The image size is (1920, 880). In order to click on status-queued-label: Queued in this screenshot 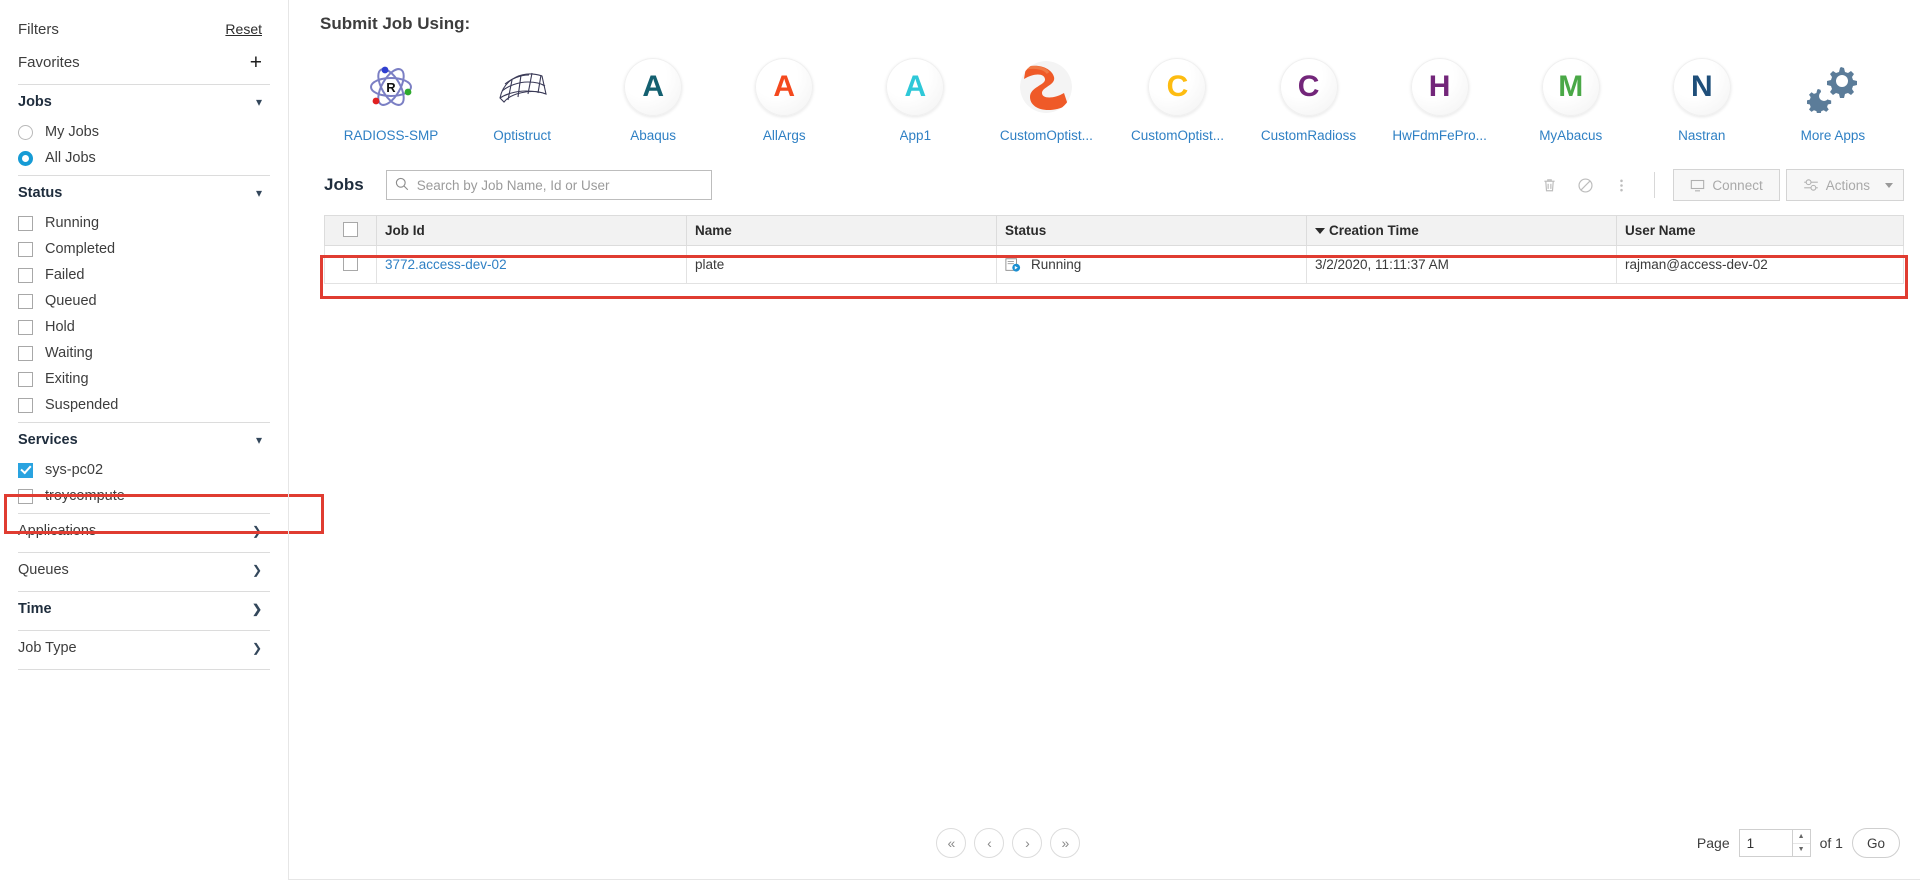, I will do `click(71, 301)`.